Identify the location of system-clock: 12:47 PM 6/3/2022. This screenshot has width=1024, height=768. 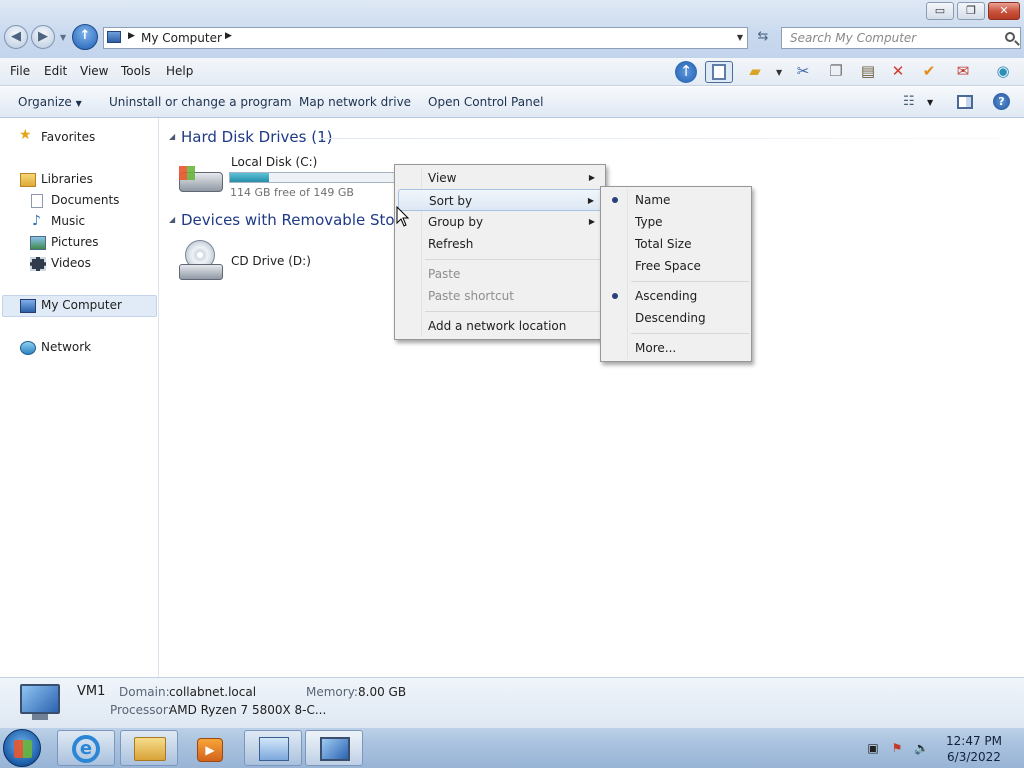
(974, 749).